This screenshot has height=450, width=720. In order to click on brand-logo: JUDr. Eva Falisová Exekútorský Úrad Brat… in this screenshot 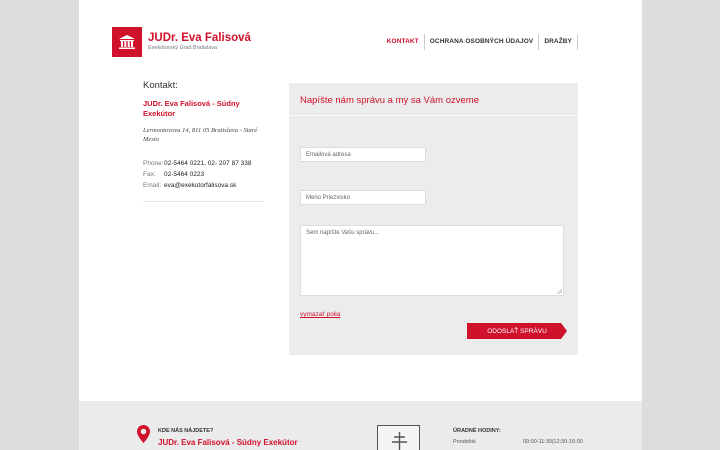, I will do `click(181, 42)`.